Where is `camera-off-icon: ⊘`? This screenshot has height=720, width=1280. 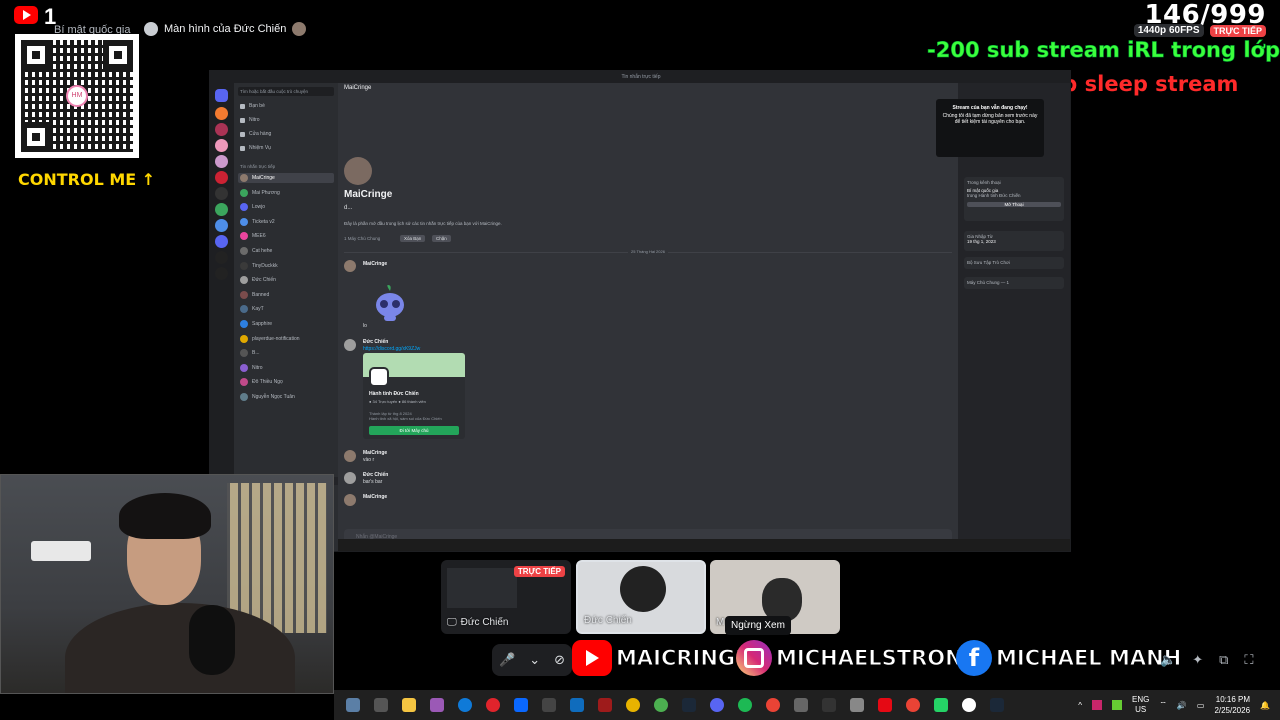 camera-off-icon: ⊘ is located at coordinates (559, 660).